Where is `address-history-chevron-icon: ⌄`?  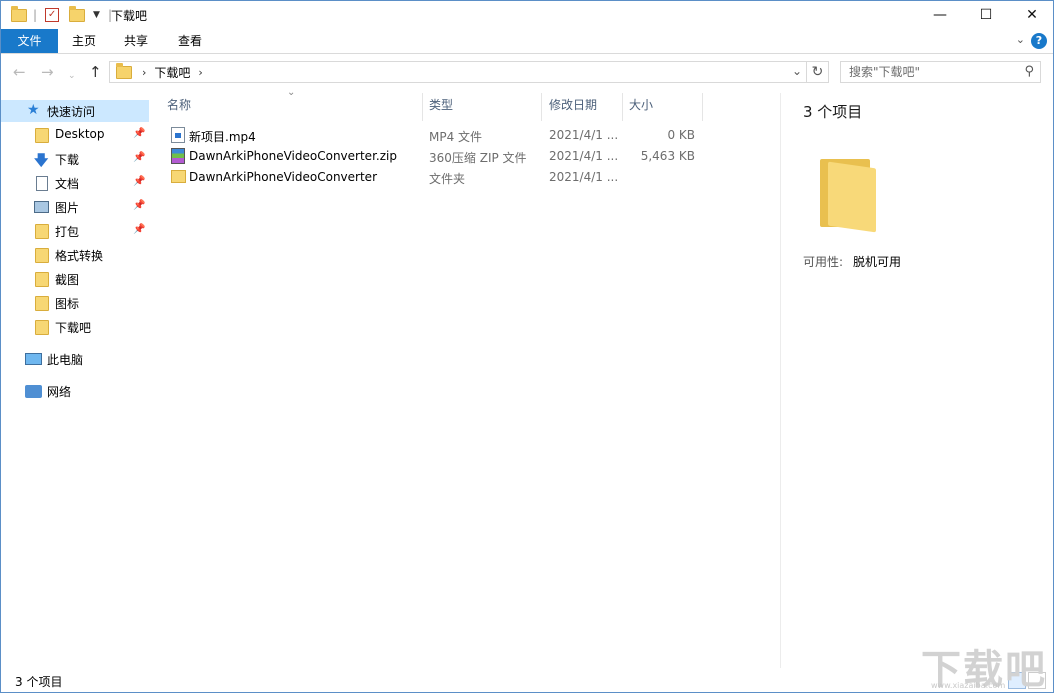
address-history-chevron-icon: ⌄ is located at coordinates (797, 71).